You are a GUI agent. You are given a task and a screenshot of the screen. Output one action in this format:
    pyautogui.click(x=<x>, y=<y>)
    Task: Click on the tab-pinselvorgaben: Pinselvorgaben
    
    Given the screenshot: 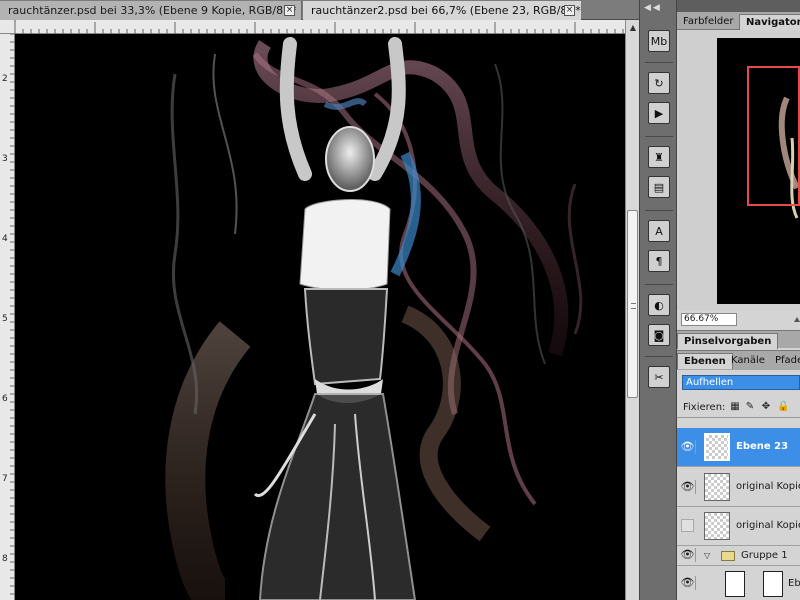 What is the action you would take?
    pyautogui.click(x=728, y=341)
    